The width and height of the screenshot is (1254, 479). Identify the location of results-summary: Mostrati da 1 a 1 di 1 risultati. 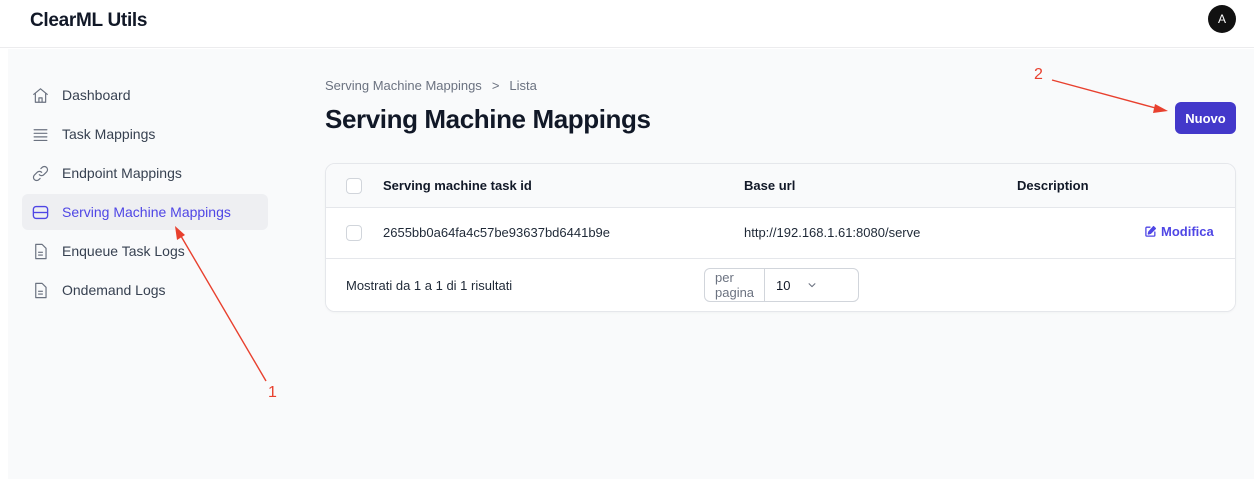
(429, 285).